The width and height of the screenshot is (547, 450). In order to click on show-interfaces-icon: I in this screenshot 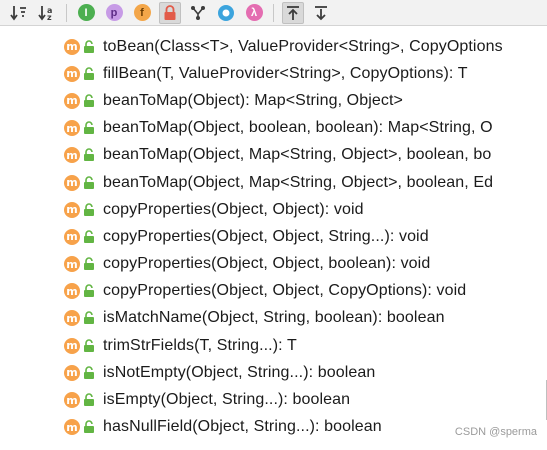, I will do `click(86, 12)`.